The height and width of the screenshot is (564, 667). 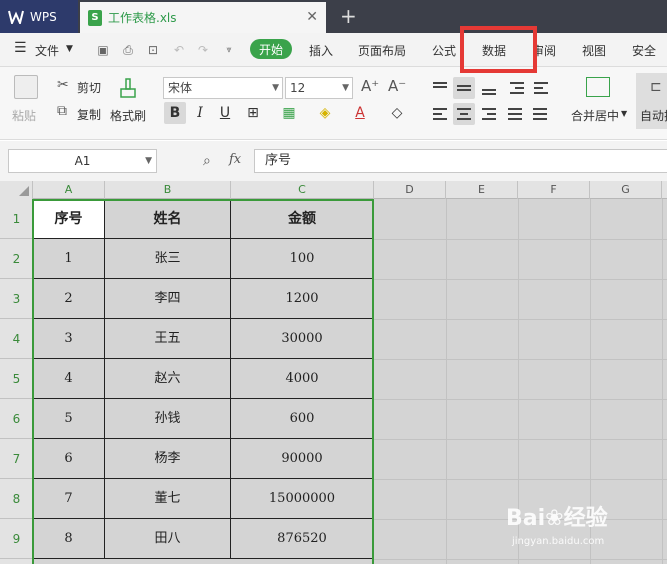 I want to click on close-tab-icon: ✕, so click(x=312, y=17).